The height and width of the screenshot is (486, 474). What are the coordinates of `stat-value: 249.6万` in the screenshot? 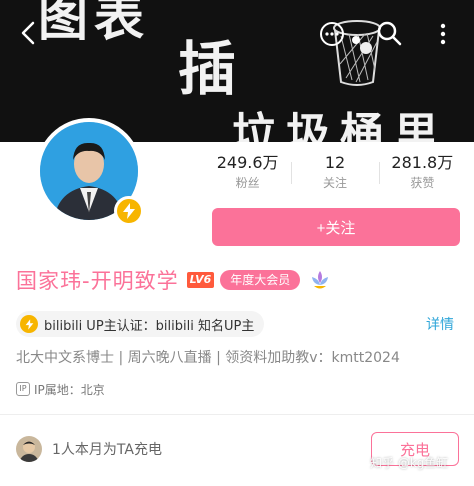 It's located at (247, 162).